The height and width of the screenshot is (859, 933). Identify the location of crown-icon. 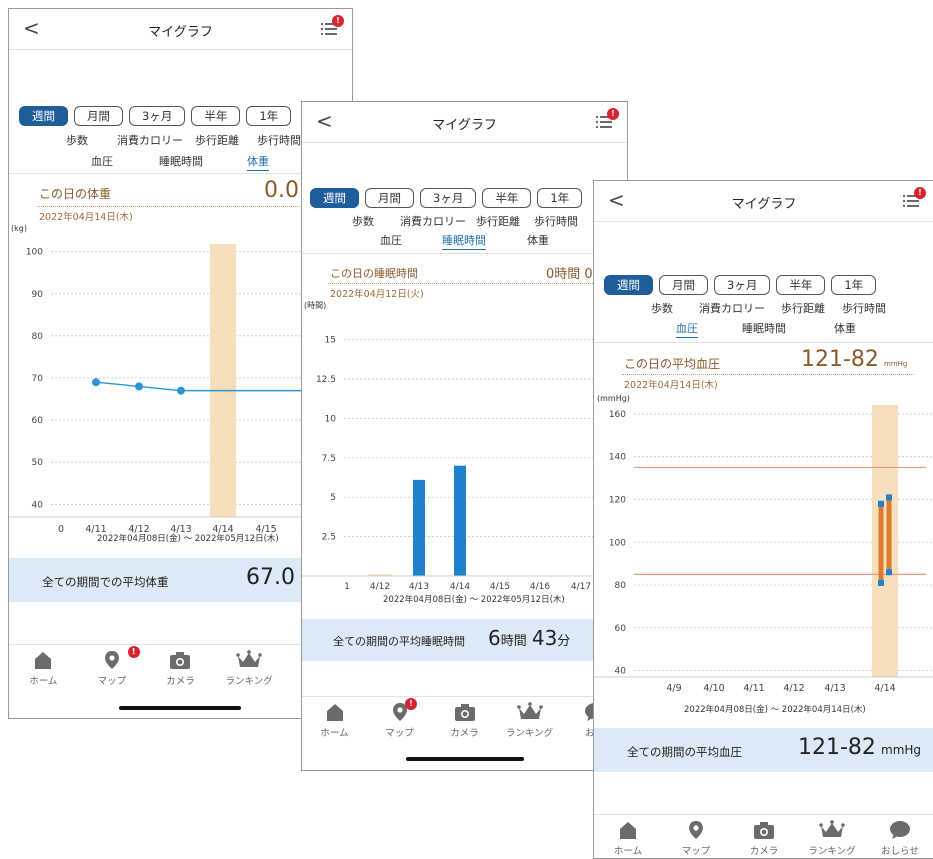
(529, 710).